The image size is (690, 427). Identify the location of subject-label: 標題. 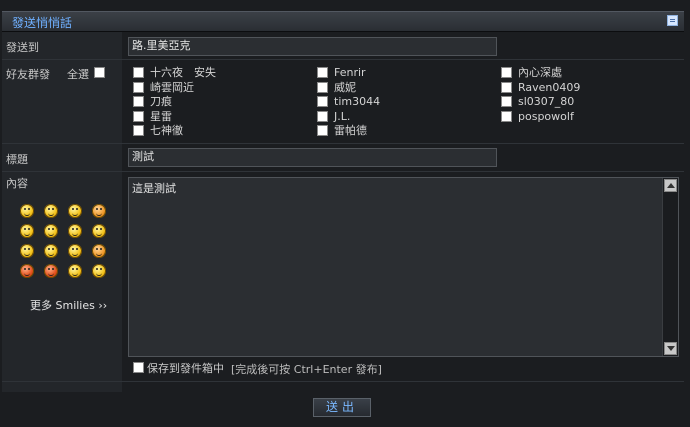
(17, 159).